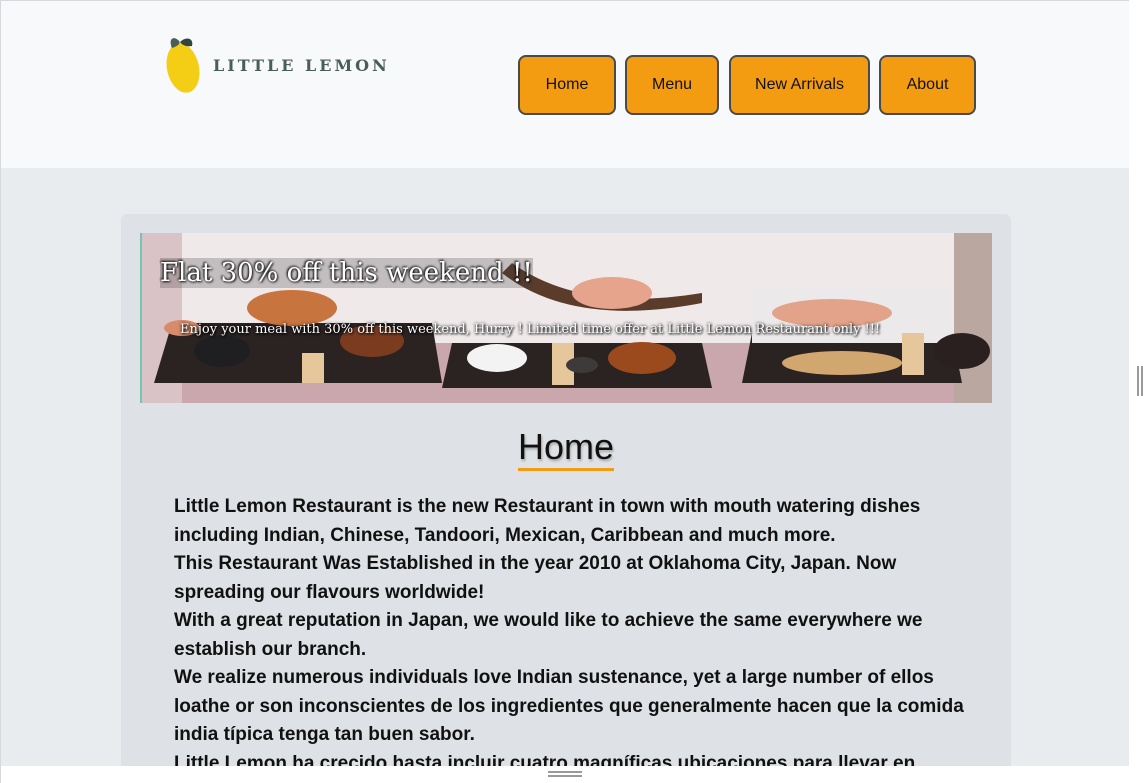 This screenshot has height=783, width=1147. I want to click on nav-home-button: Home, so click(567, 85).